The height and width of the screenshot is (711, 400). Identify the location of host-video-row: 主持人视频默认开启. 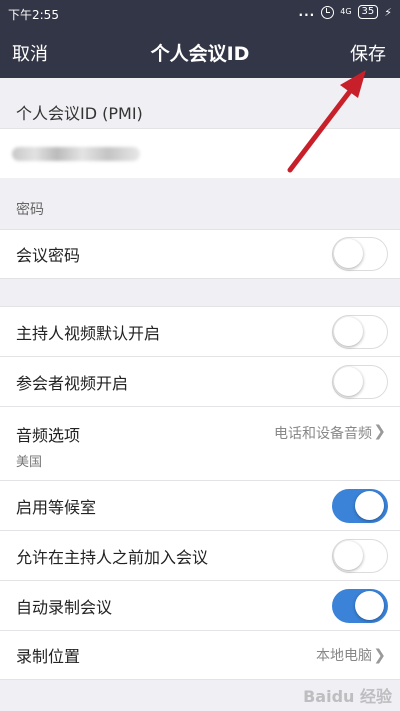
(200, 331).